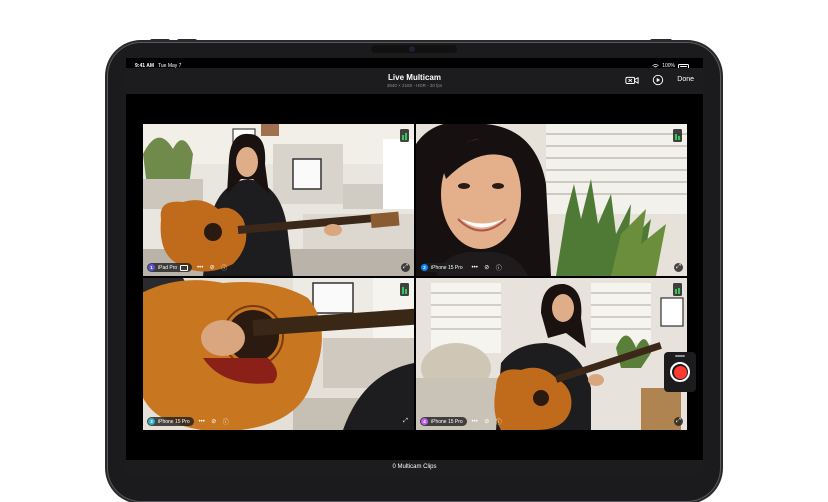 This screenshot has height=502, width=828. I want to click on playback-icon, so click(658, 80).